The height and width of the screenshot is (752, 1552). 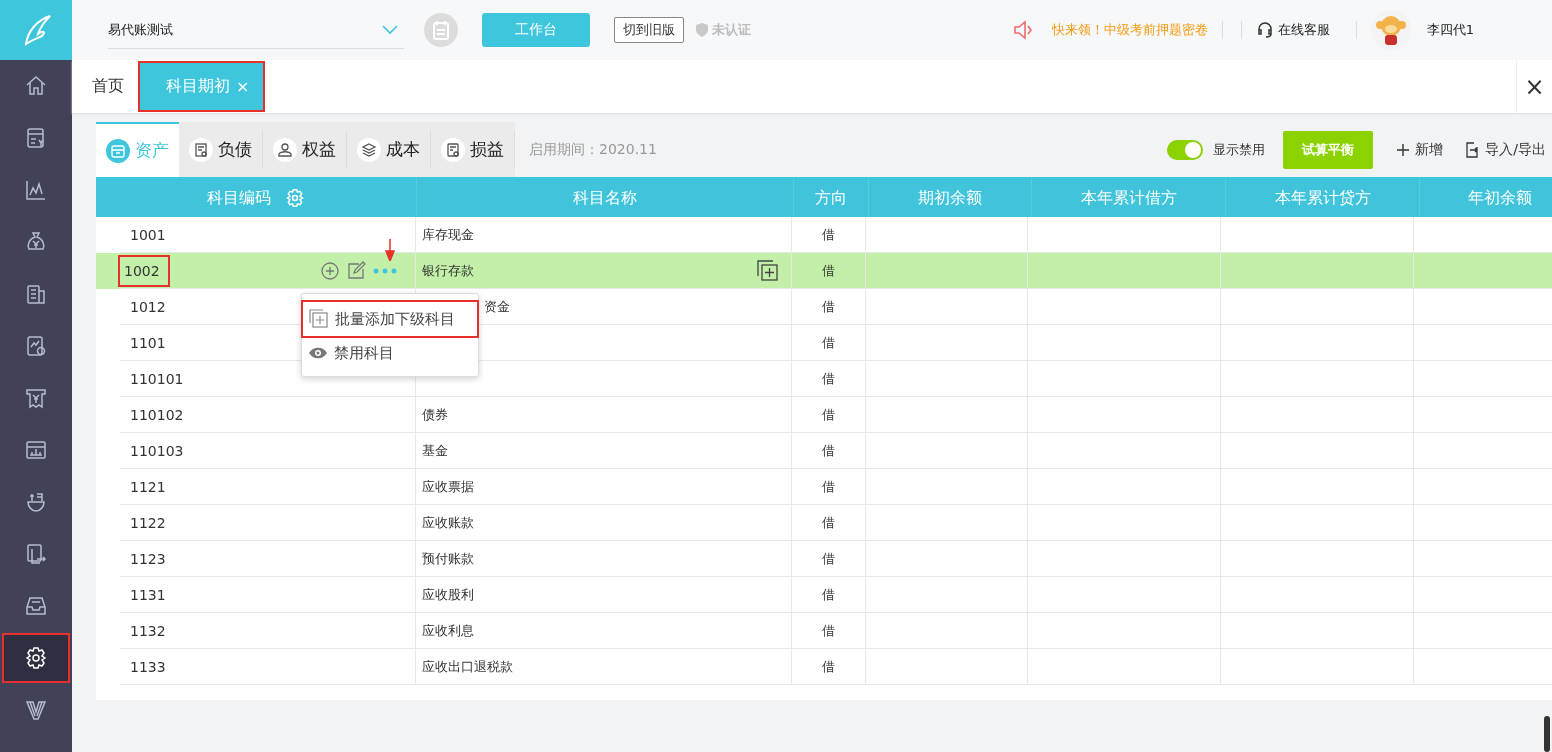 I want to click on shield-icon, so click(x=702, y=30).